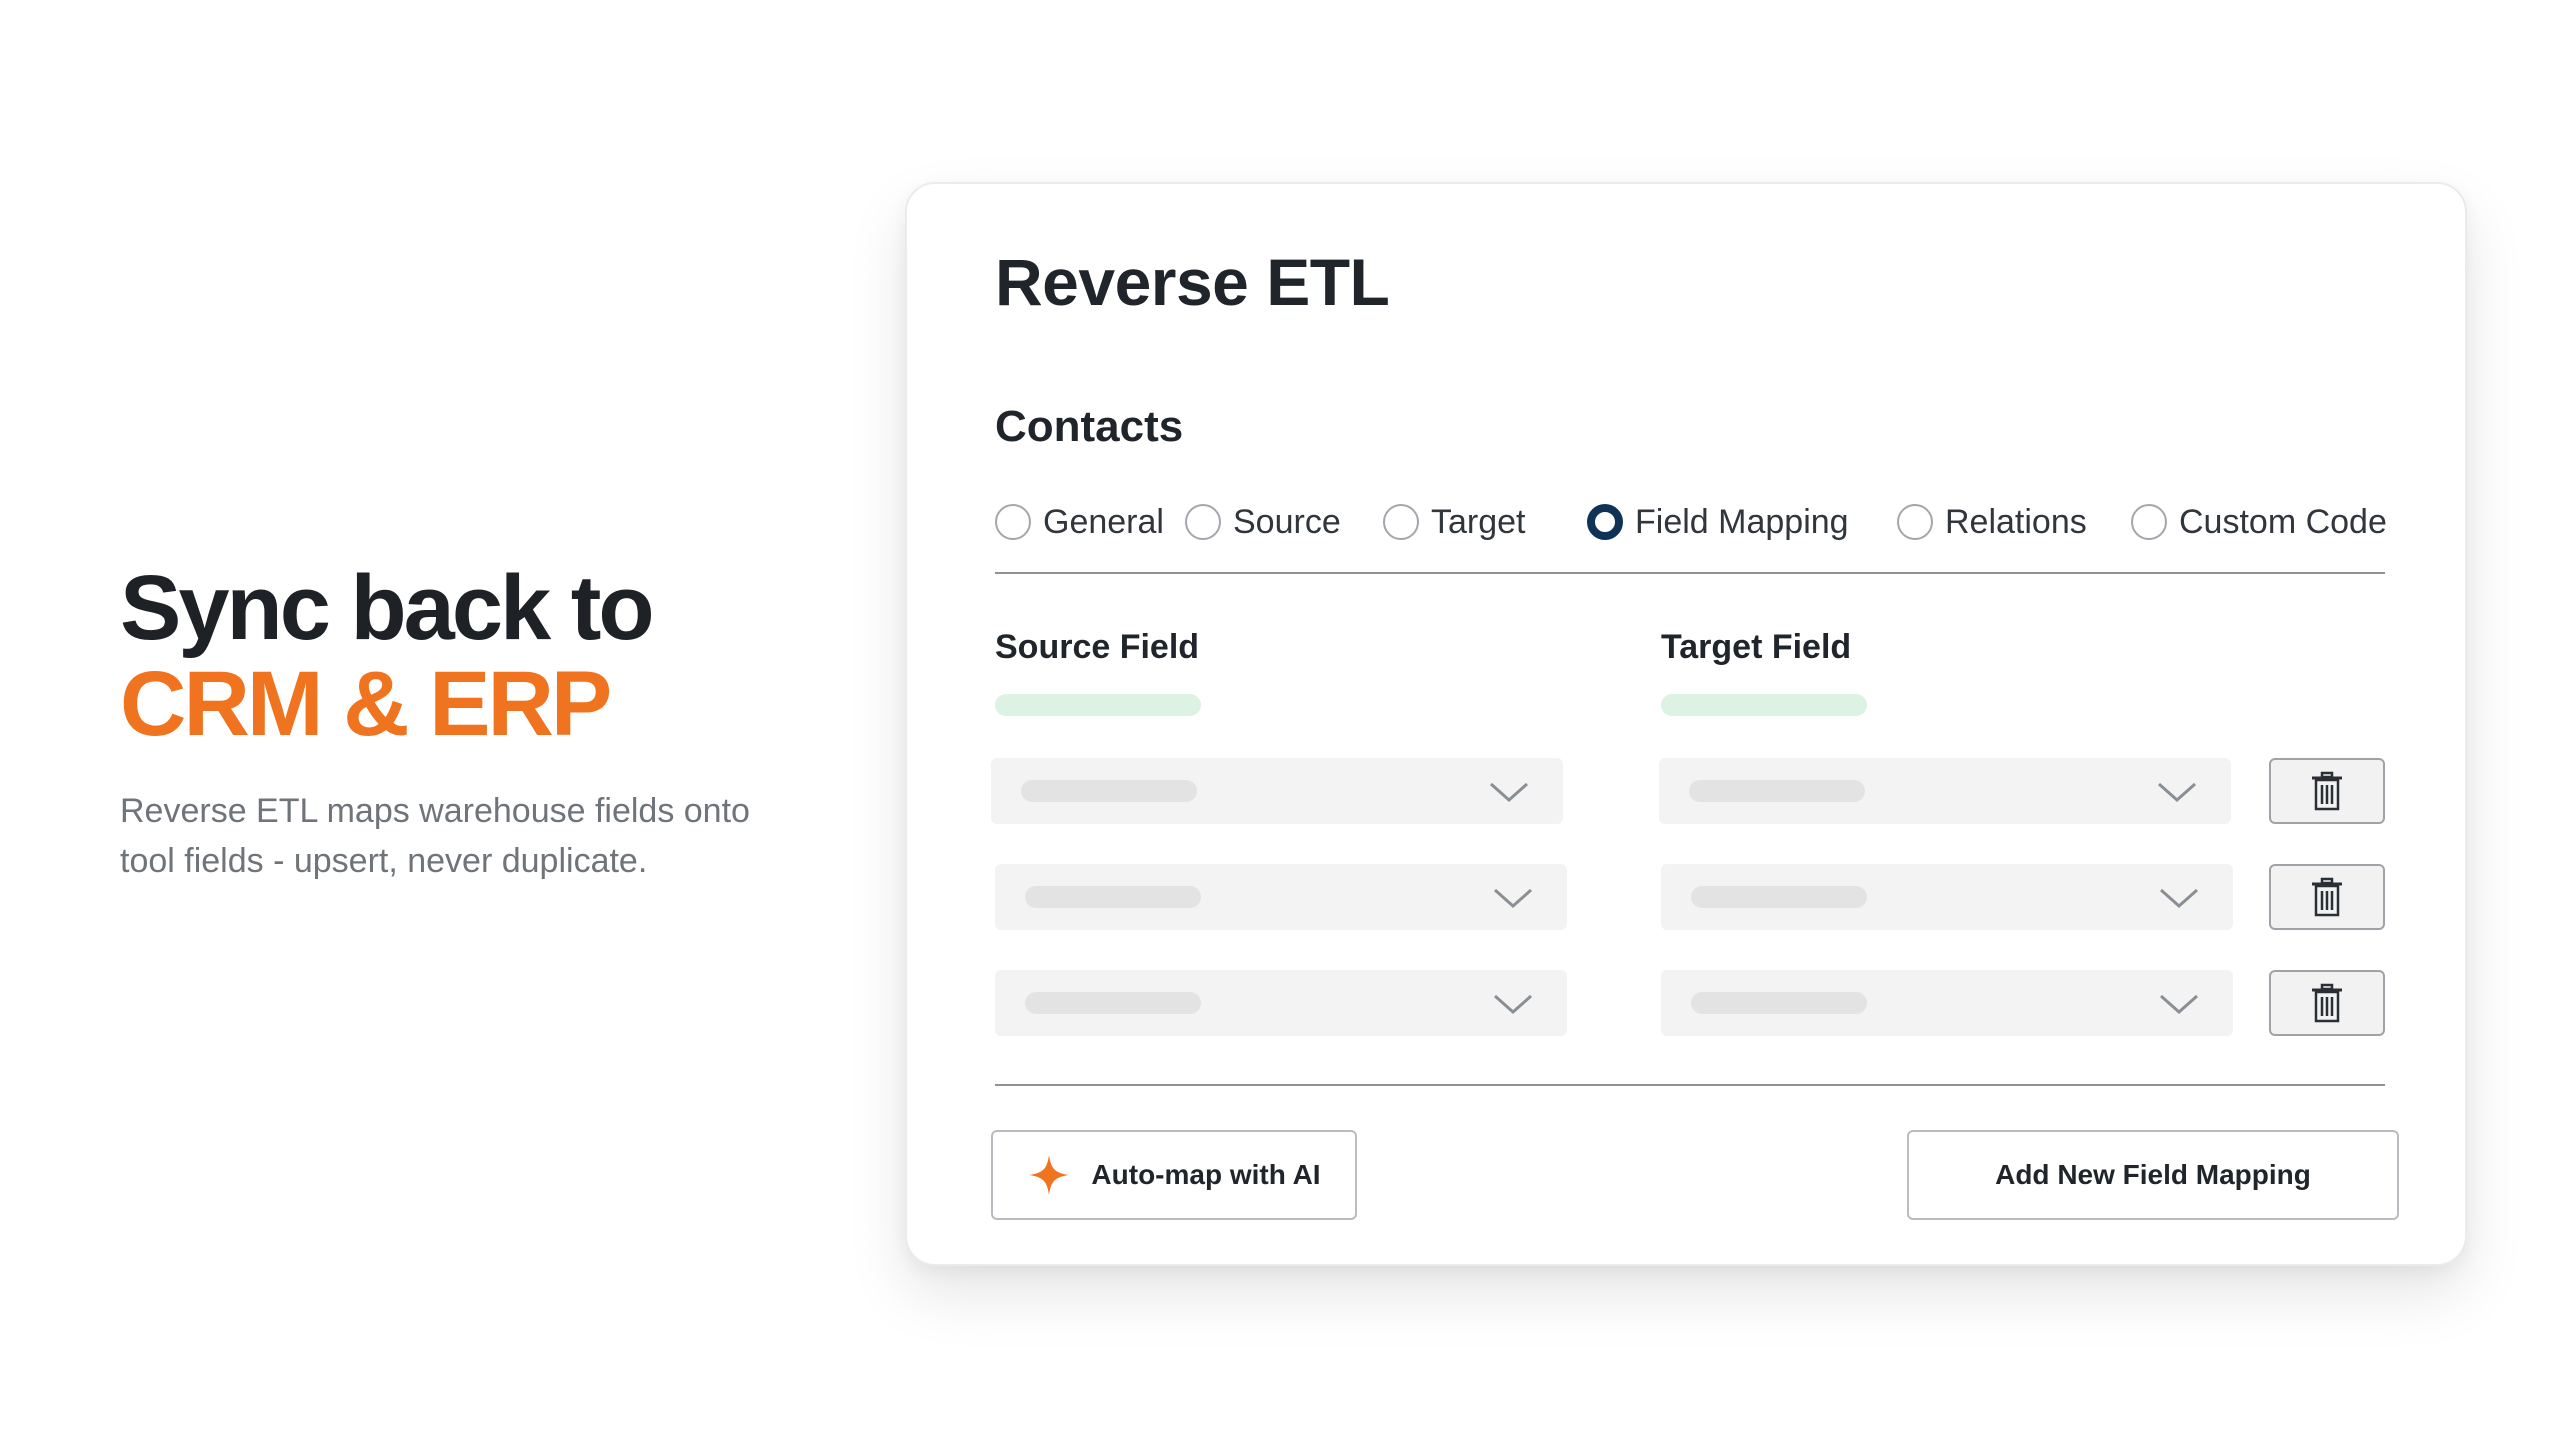 This screenshot has width=2560, height=1440. Describe the element at coordinates (1690, 573) in the screenshot. I see `tabs-divider` at that location.